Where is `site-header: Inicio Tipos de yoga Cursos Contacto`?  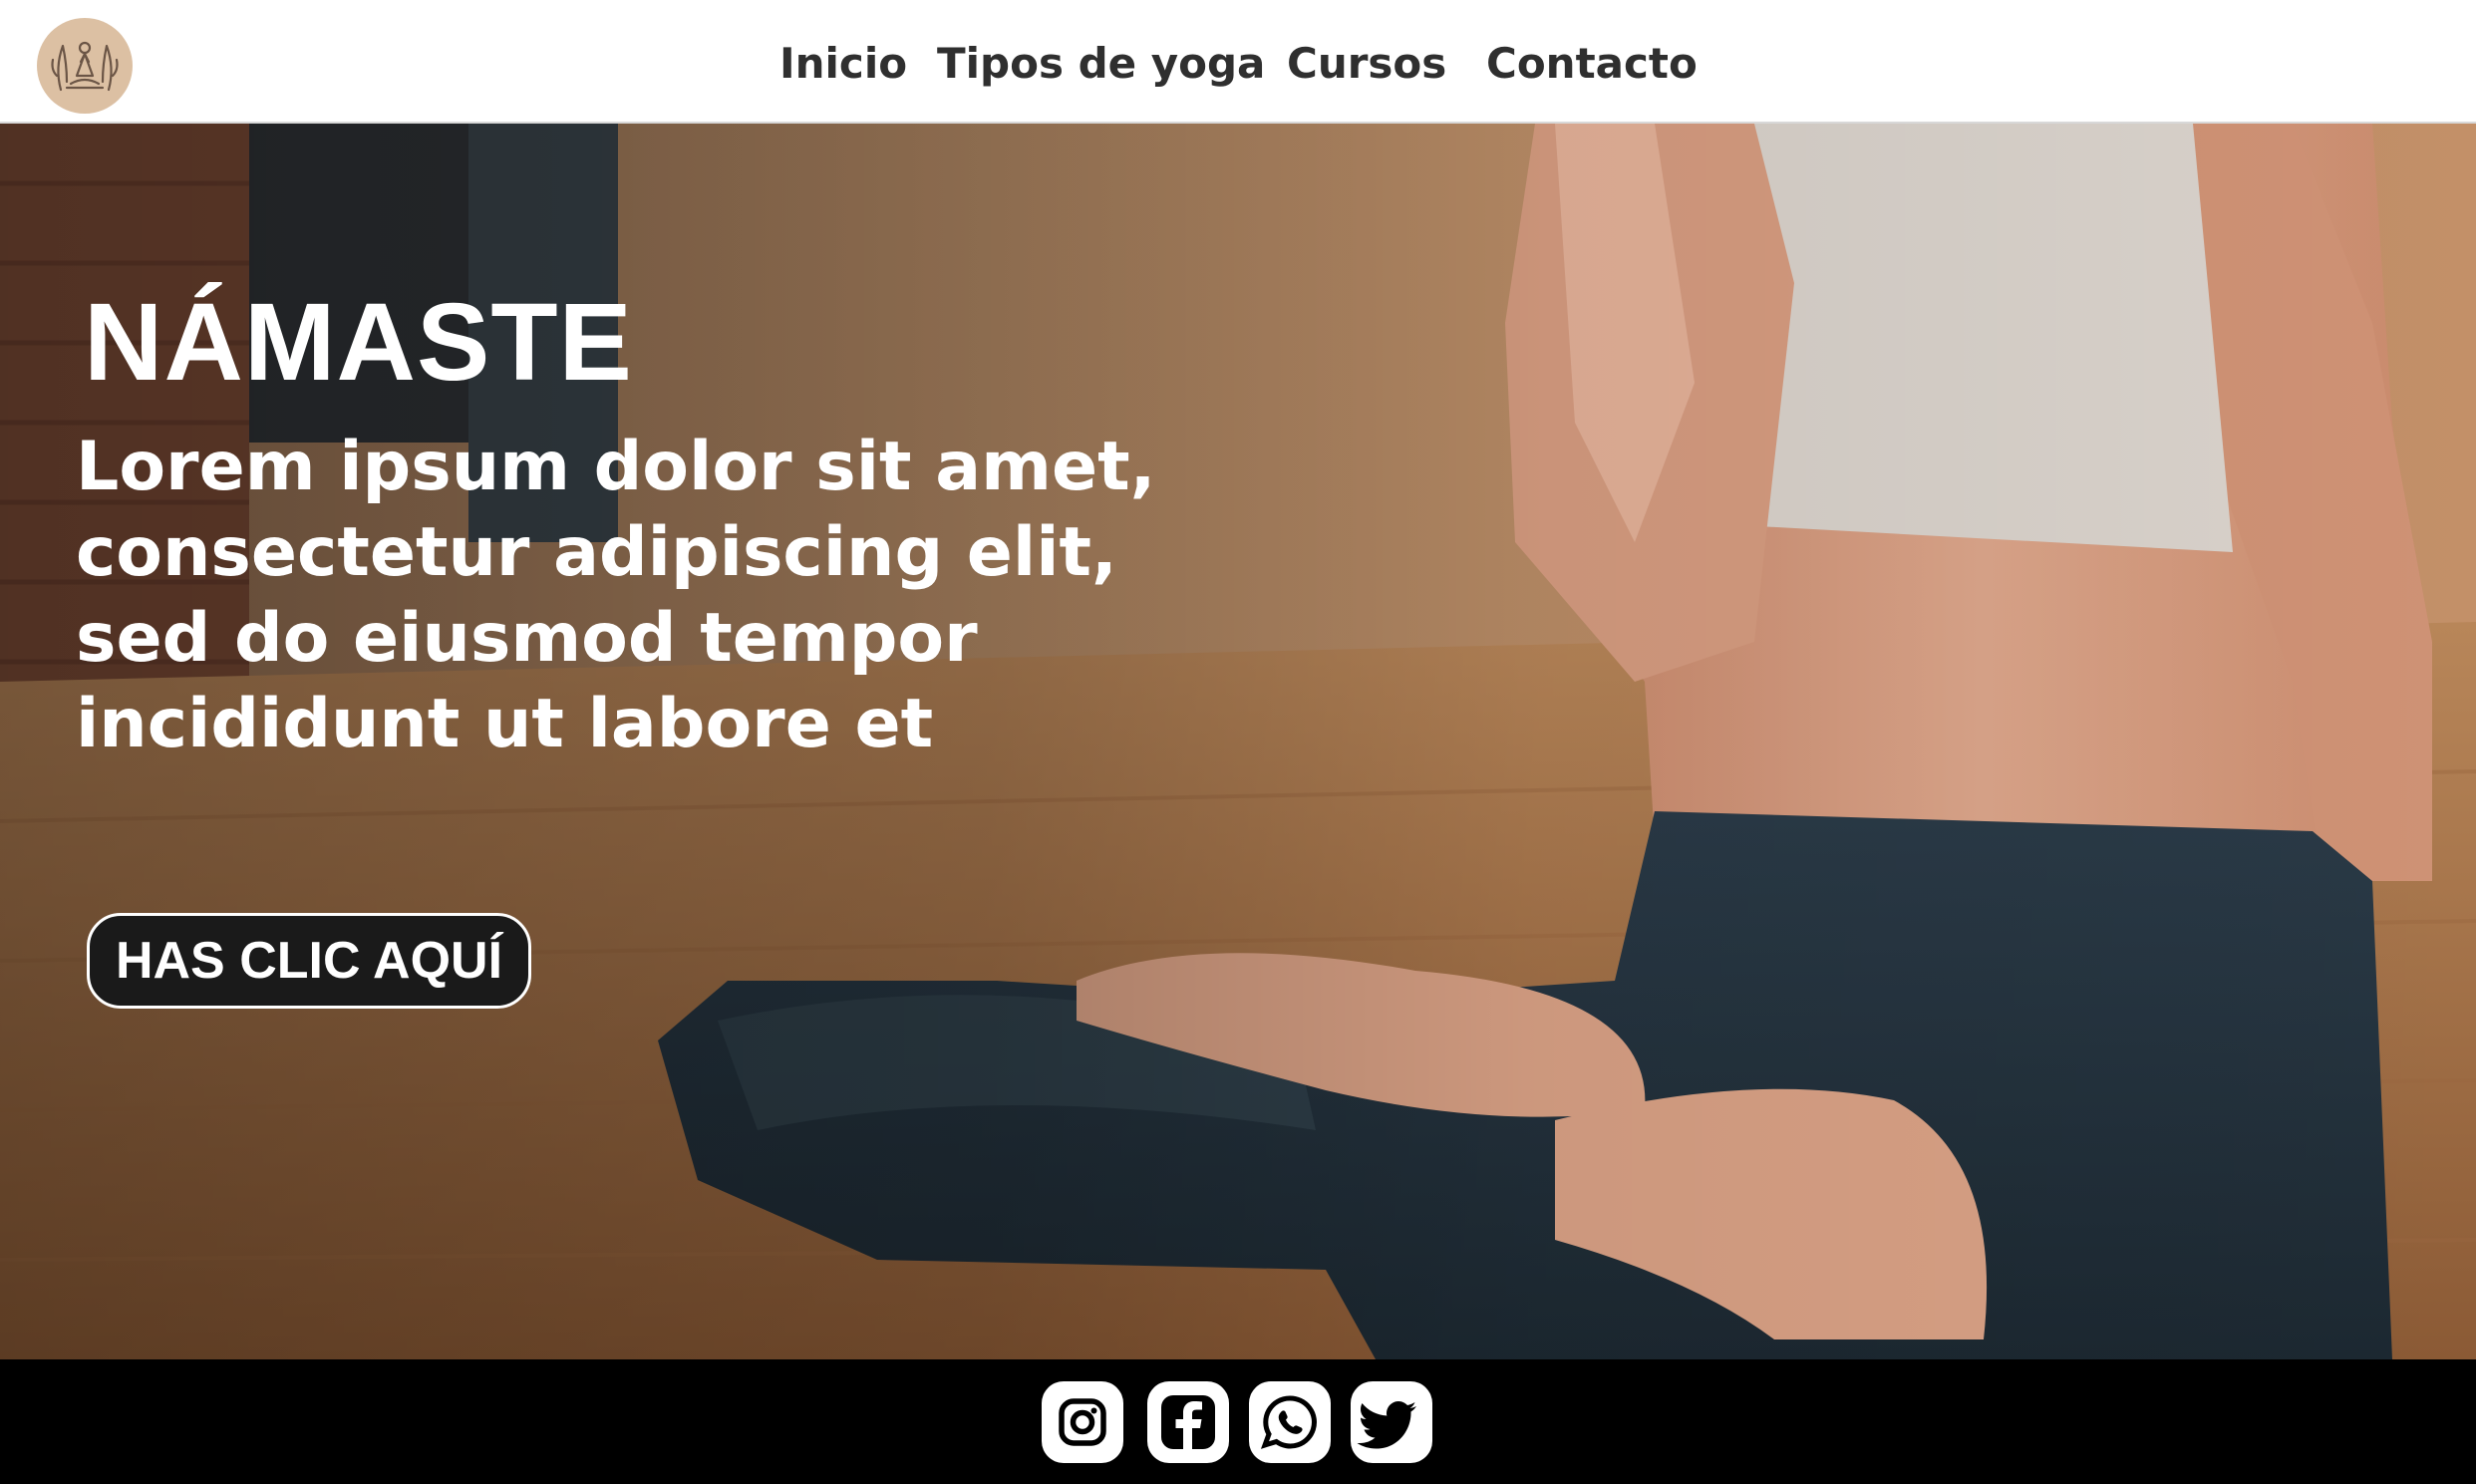
site-header: Inicio Tipos de yoga Cursos Contacto is located at coordinates (1238, 62).